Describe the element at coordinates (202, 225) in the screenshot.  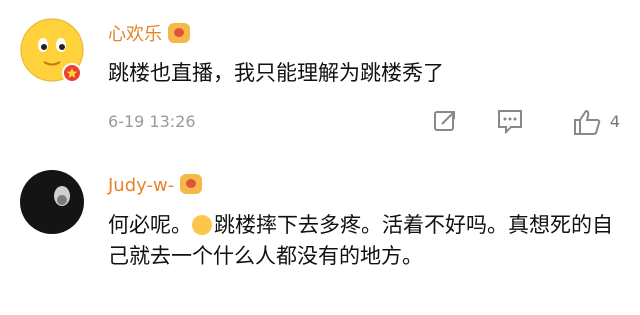
I see `smile-emoji-icon` at that location.